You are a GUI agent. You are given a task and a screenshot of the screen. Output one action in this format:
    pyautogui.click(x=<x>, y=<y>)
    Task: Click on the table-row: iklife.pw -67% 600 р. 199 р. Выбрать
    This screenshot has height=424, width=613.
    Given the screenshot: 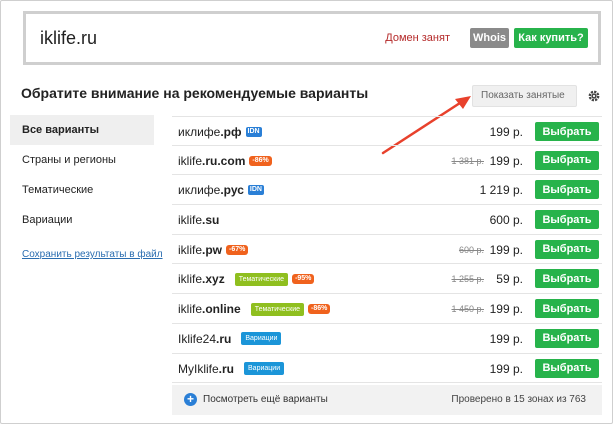 What is the action you would take?
    pyautogui.click(x=387, y=250)
    